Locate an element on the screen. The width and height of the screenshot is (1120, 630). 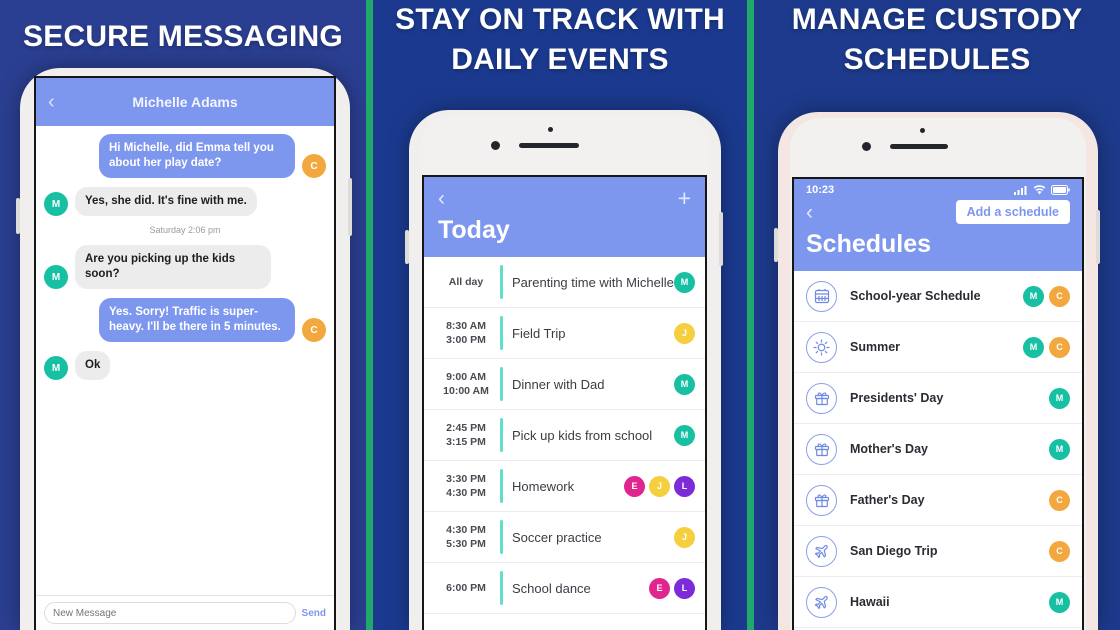
calendar-grid-icon is located at coordinates (821, 296).